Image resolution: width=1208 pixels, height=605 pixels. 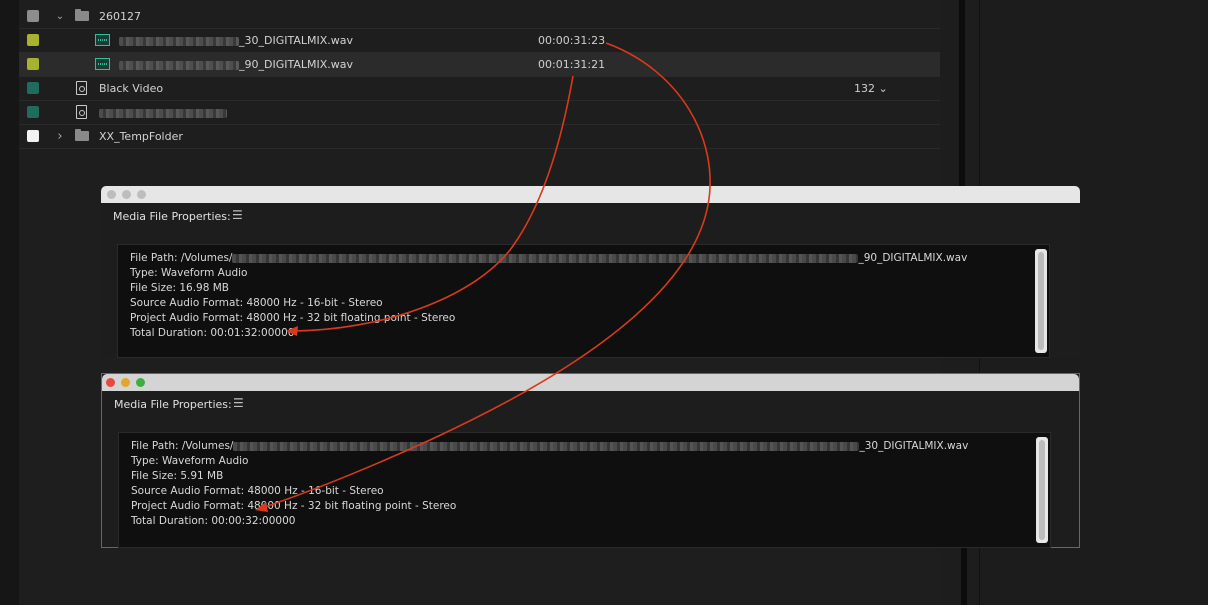 What do you see at coordinates (177, 476) in the screenshot?
I see `file-size-line: File Size: 5.91 MB` at bounding box center [177, 476].